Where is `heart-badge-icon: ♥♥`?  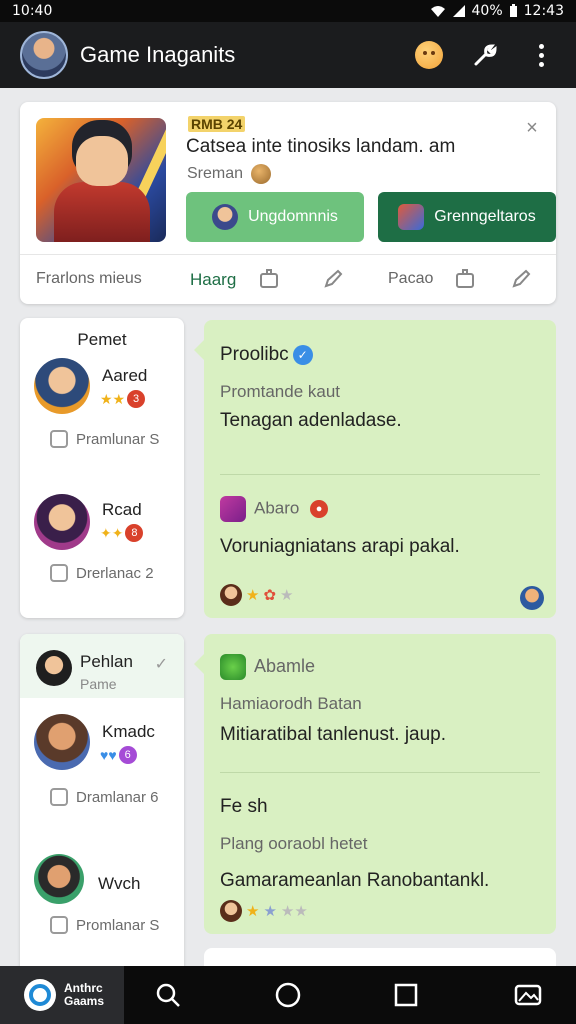 heart-badge-icon: ♥♥ is located at coordinates (108, 755).